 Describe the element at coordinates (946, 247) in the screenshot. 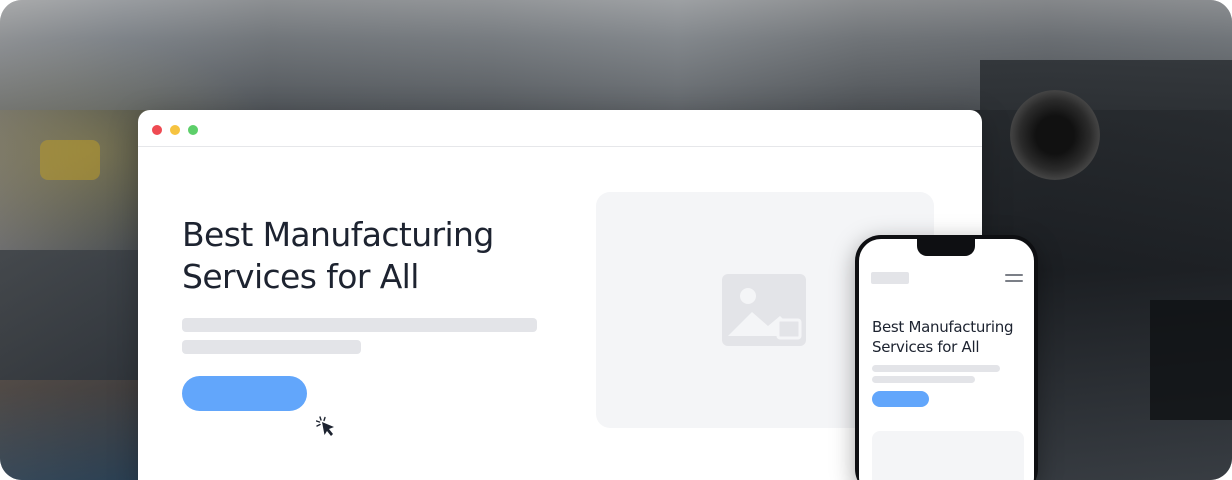

I see `phone-notch` at that location.